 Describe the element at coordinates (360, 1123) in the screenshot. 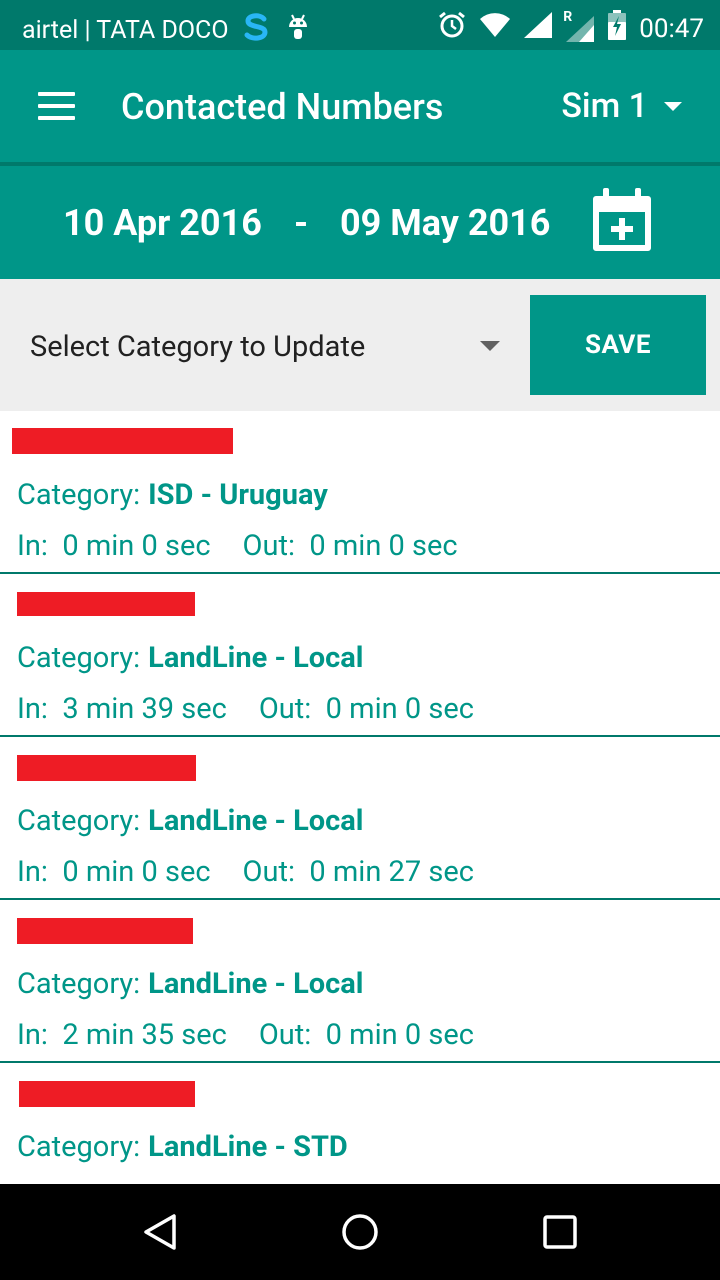

I see `list-item: Category: LandLine - STD` at that location.